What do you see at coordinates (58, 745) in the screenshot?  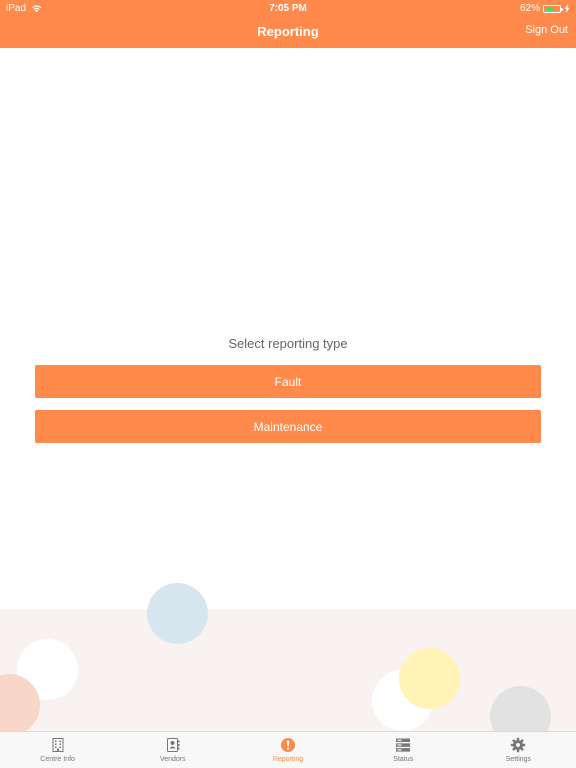 I see `building-icon` at bounding box center [58, 745].